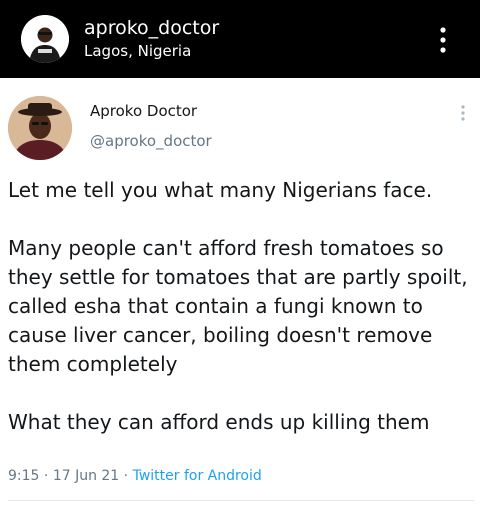  I want to click on username: aproko_doctor, so click(151, 28).